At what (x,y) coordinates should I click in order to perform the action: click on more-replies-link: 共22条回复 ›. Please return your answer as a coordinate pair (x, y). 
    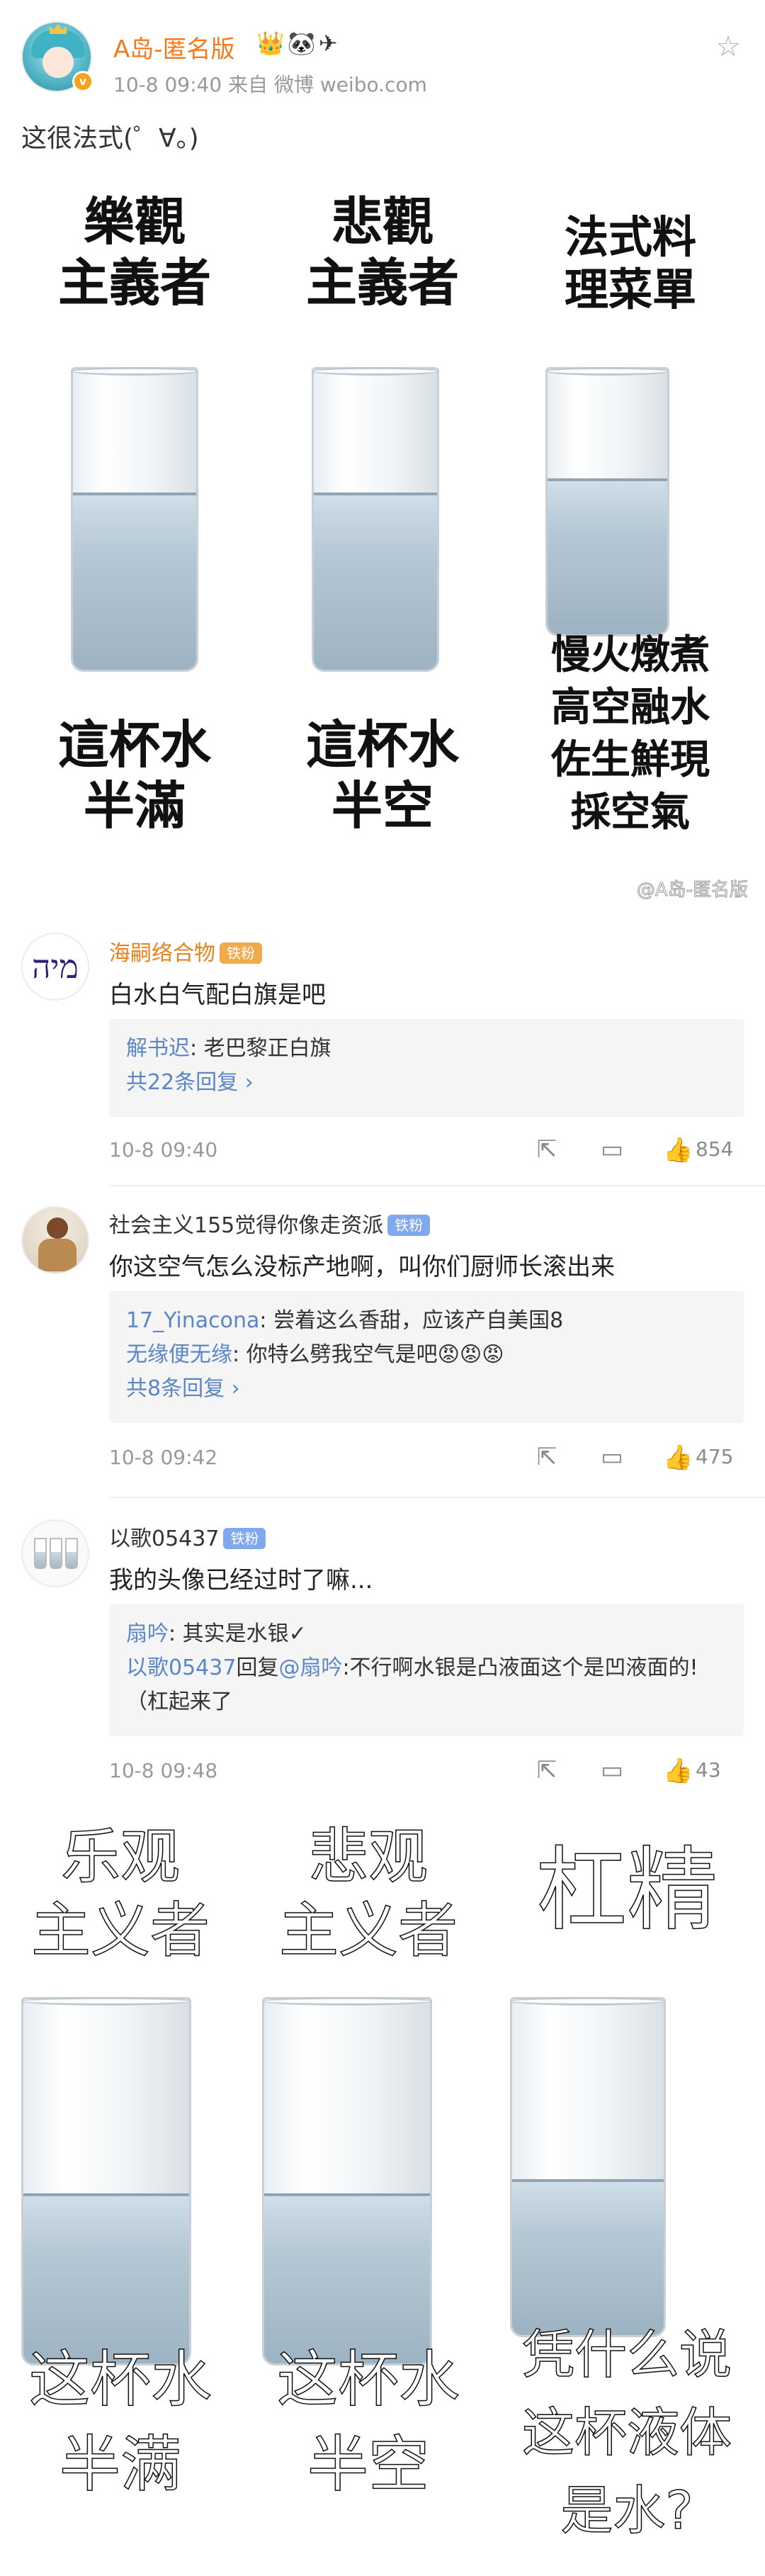
    Looking at the image, I should click on (426, 1083).